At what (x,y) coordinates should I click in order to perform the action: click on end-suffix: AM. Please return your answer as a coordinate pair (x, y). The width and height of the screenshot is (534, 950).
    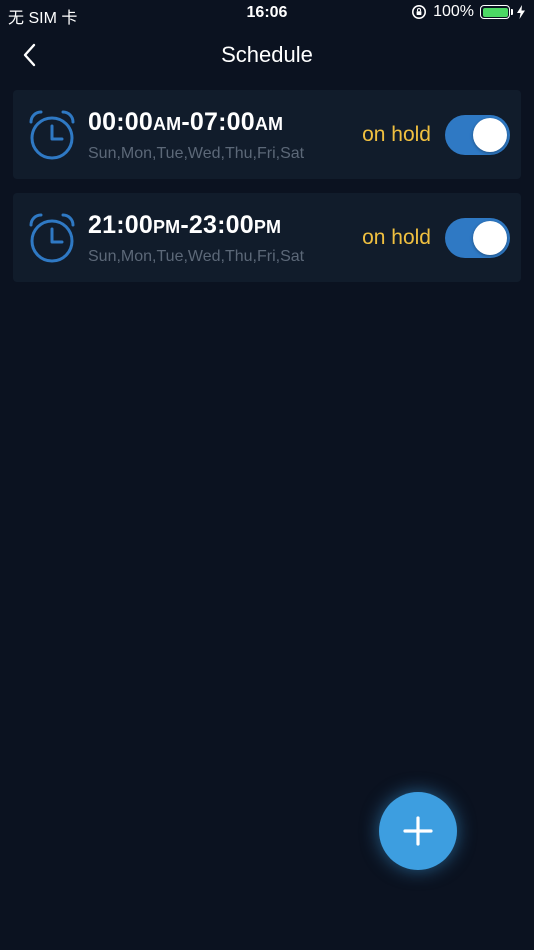
    Looking at the image, I should click on (269, 124).